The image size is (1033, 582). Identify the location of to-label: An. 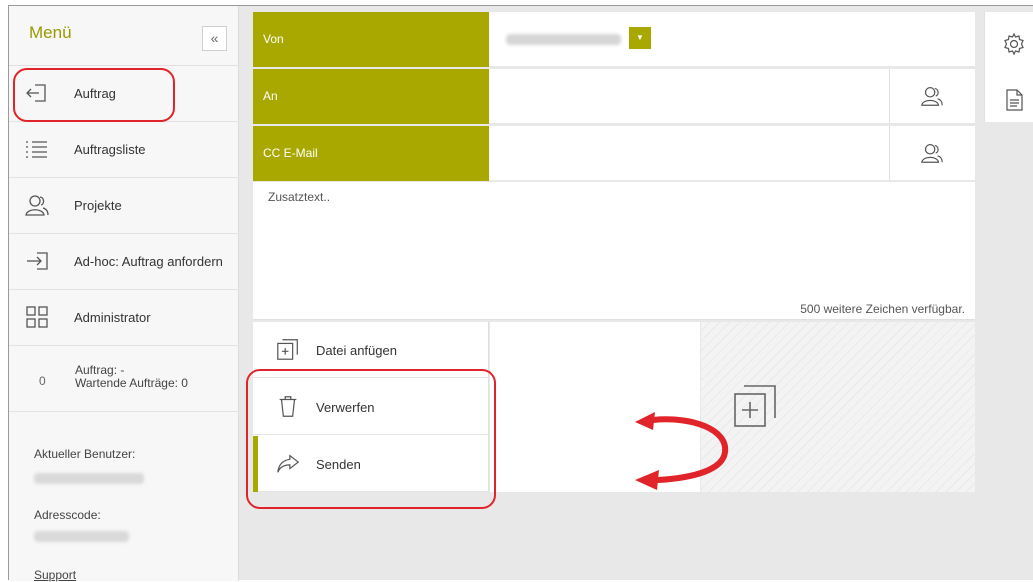
(371, 96).